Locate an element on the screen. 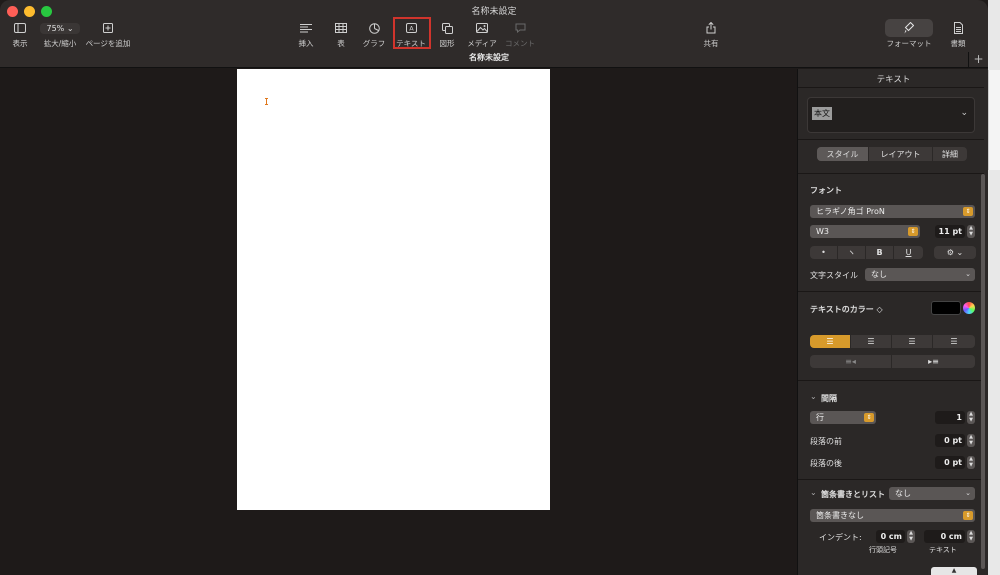 The height and width of the screenshot is (575, 1000). comment-label: コメント is located at coordinates (520, 43).